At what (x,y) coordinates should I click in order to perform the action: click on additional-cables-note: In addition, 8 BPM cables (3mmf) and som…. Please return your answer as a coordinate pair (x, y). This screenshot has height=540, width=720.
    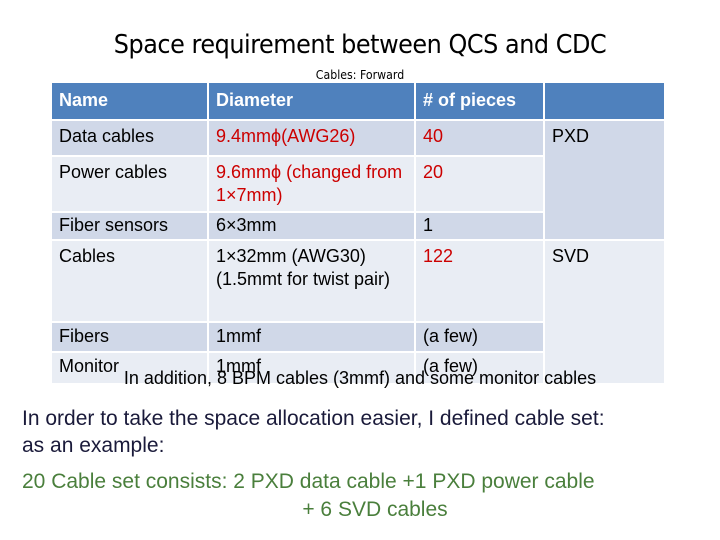
    Looking at the image, I should click on (360, 378).